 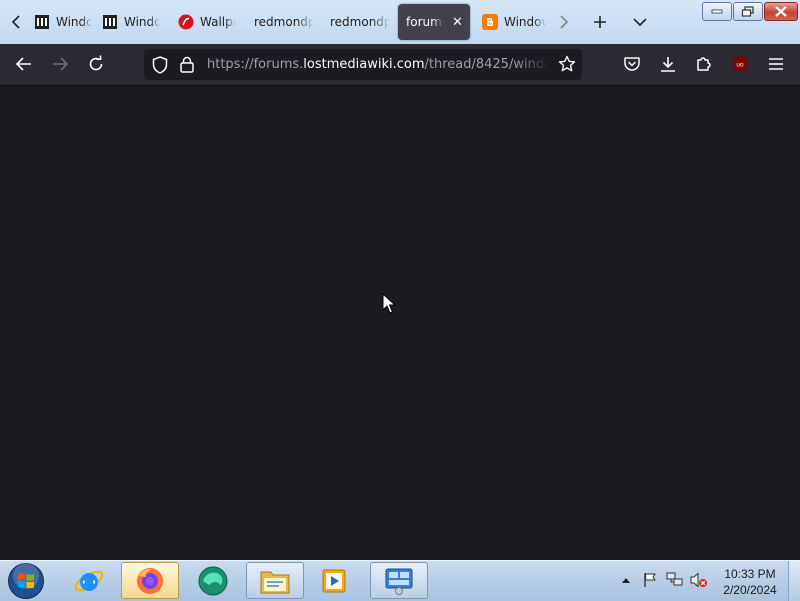 I want to click on chevron-right-icon, so click(x=564, y=22).